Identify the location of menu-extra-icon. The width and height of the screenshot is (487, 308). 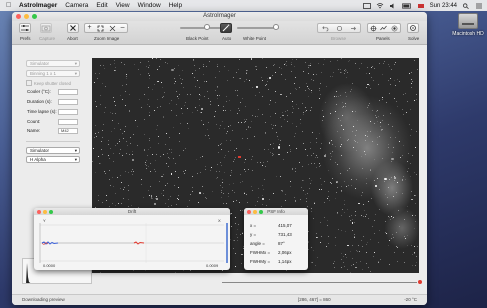
(366, 5).